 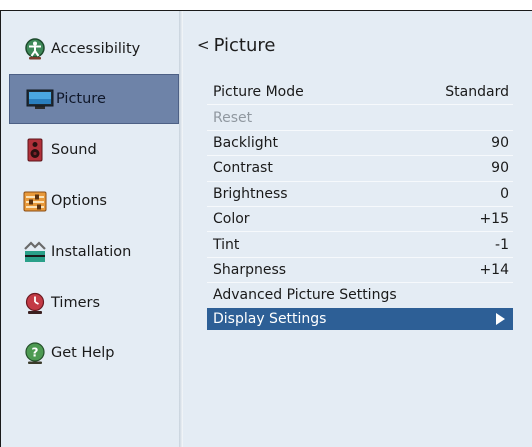 I want to click on row-value: +14, so click(x=494, y=269).